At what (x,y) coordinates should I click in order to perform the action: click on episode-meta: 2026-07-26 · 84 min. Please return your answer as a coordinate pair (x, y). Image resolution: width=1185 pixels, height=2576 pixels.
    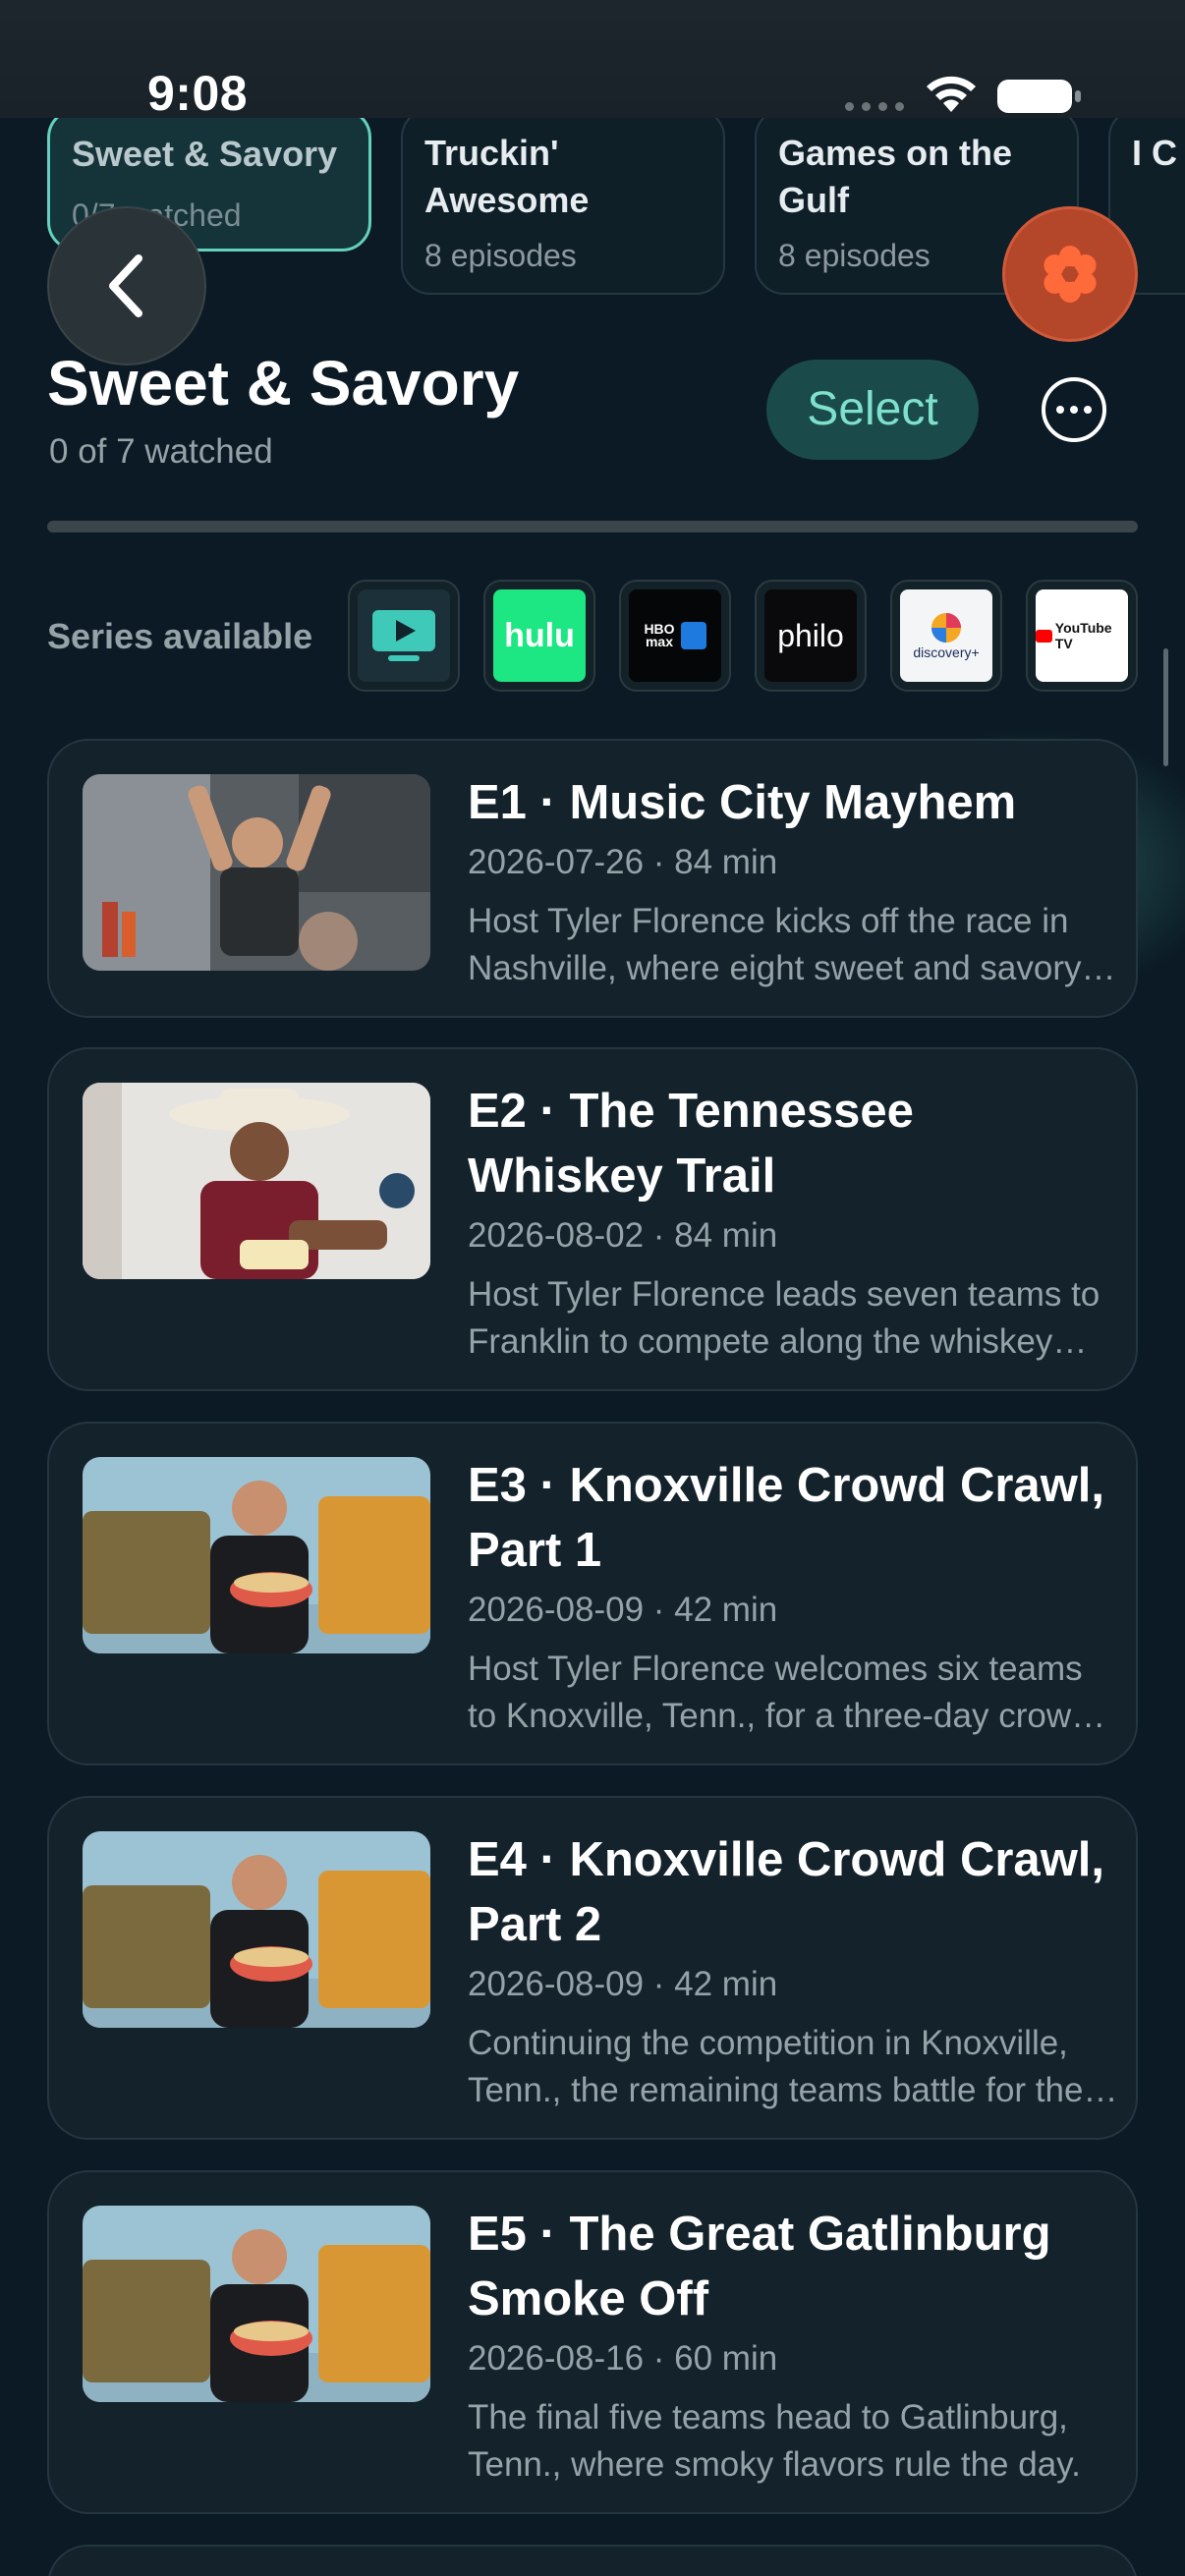
    Looking at the image, I should click on (623, 862).